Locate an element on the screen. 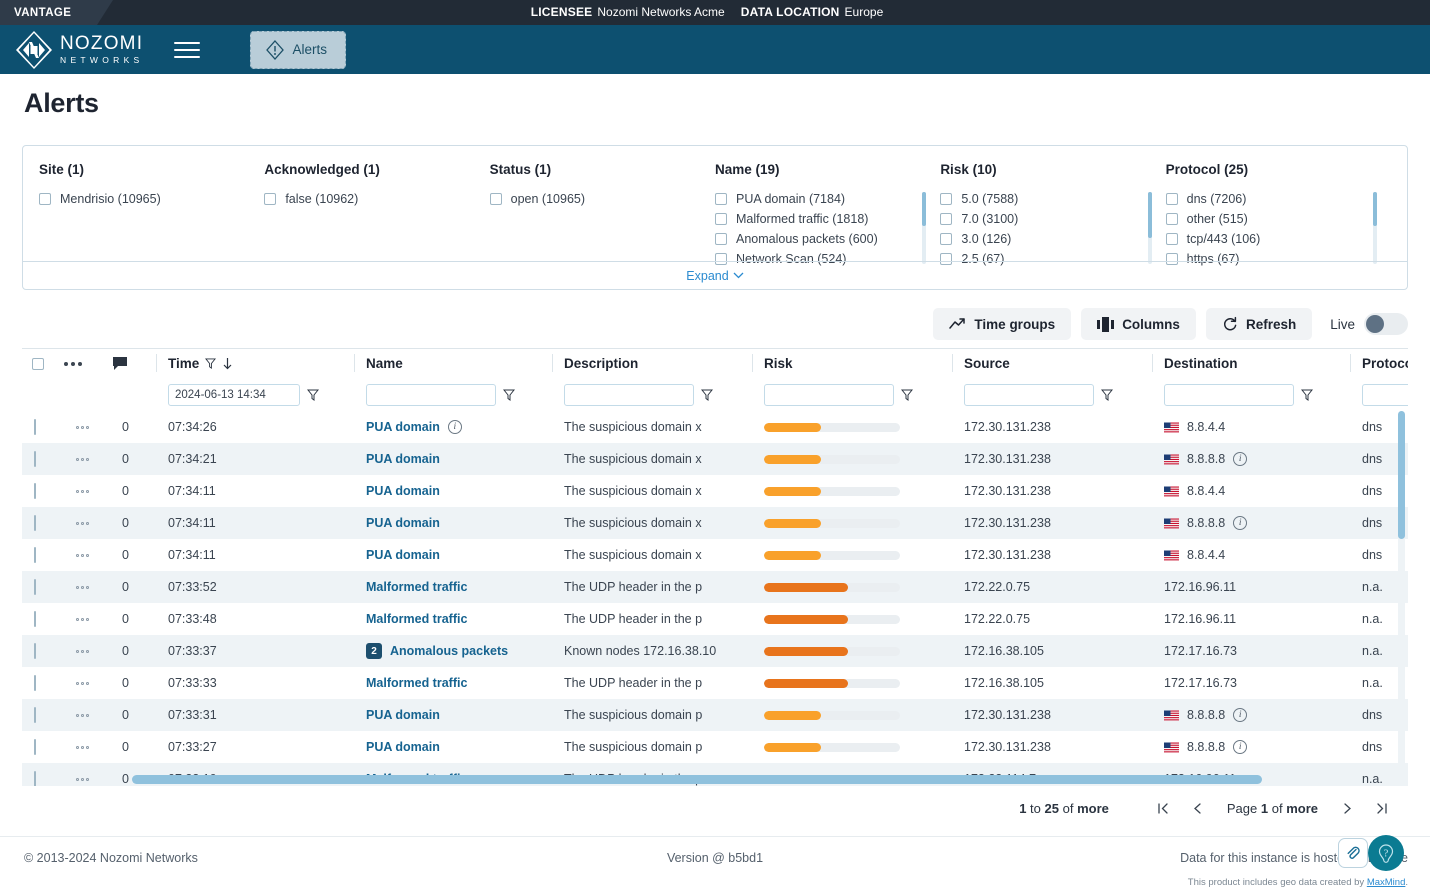 The width and height of the screenshot is (1430, 889). filter-input-destination is located at coordinates (1229, 394).